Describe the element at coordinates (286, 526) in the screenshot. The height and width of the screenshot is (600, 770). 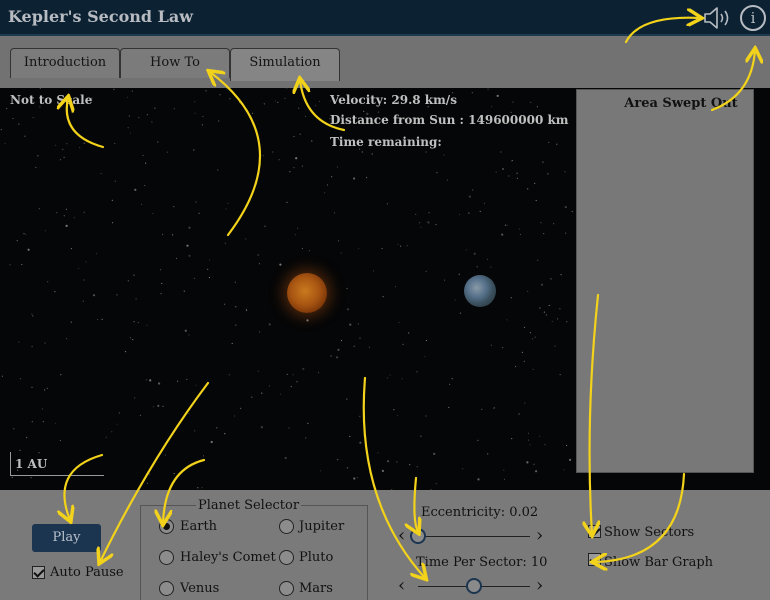
I see `radio-jupiter` at that location.